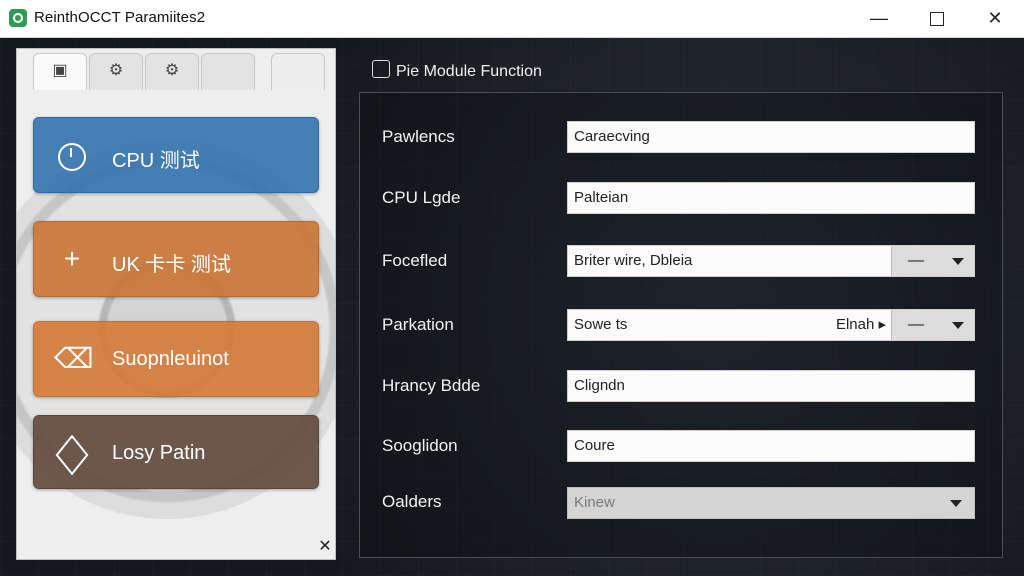 This screenshot has width=1024, height=576. I want to click on section-title-text: Pie Module Function, so click(469, 71).